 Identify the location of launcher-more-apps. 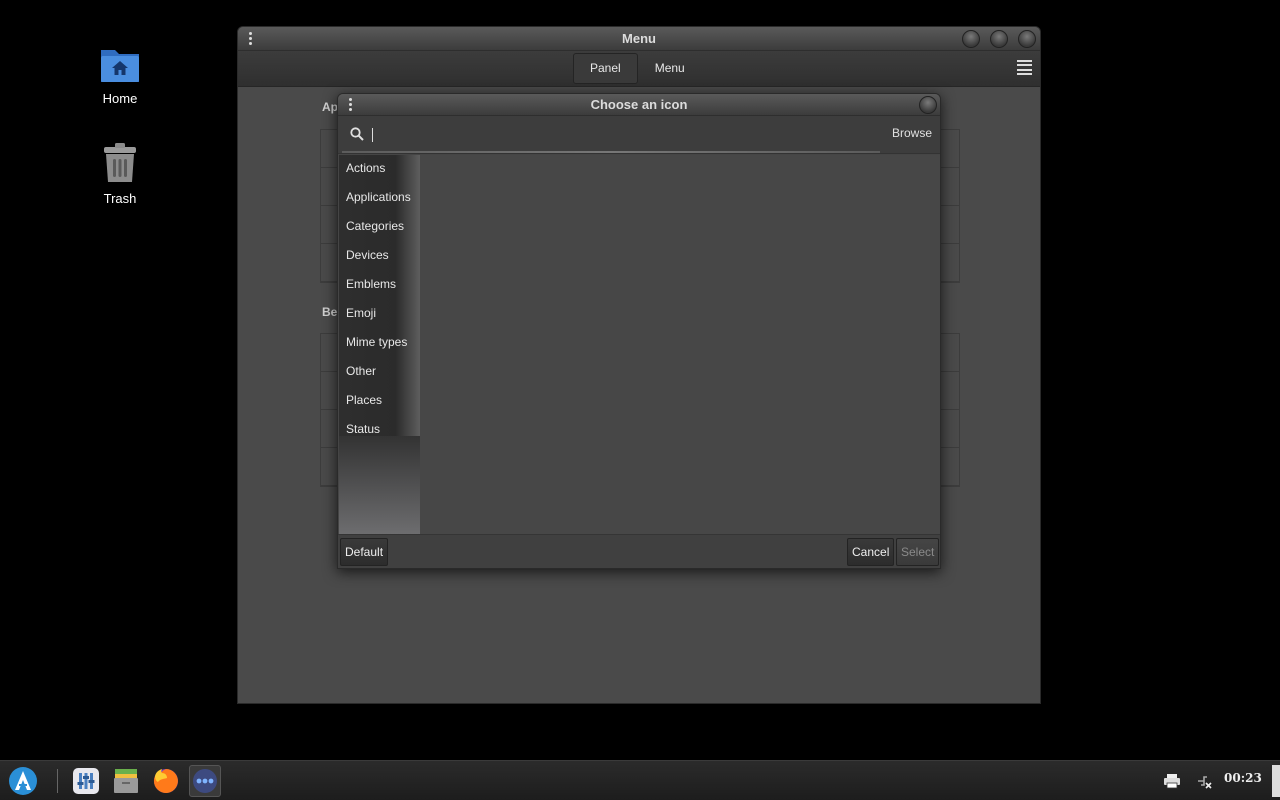
(205, 781).